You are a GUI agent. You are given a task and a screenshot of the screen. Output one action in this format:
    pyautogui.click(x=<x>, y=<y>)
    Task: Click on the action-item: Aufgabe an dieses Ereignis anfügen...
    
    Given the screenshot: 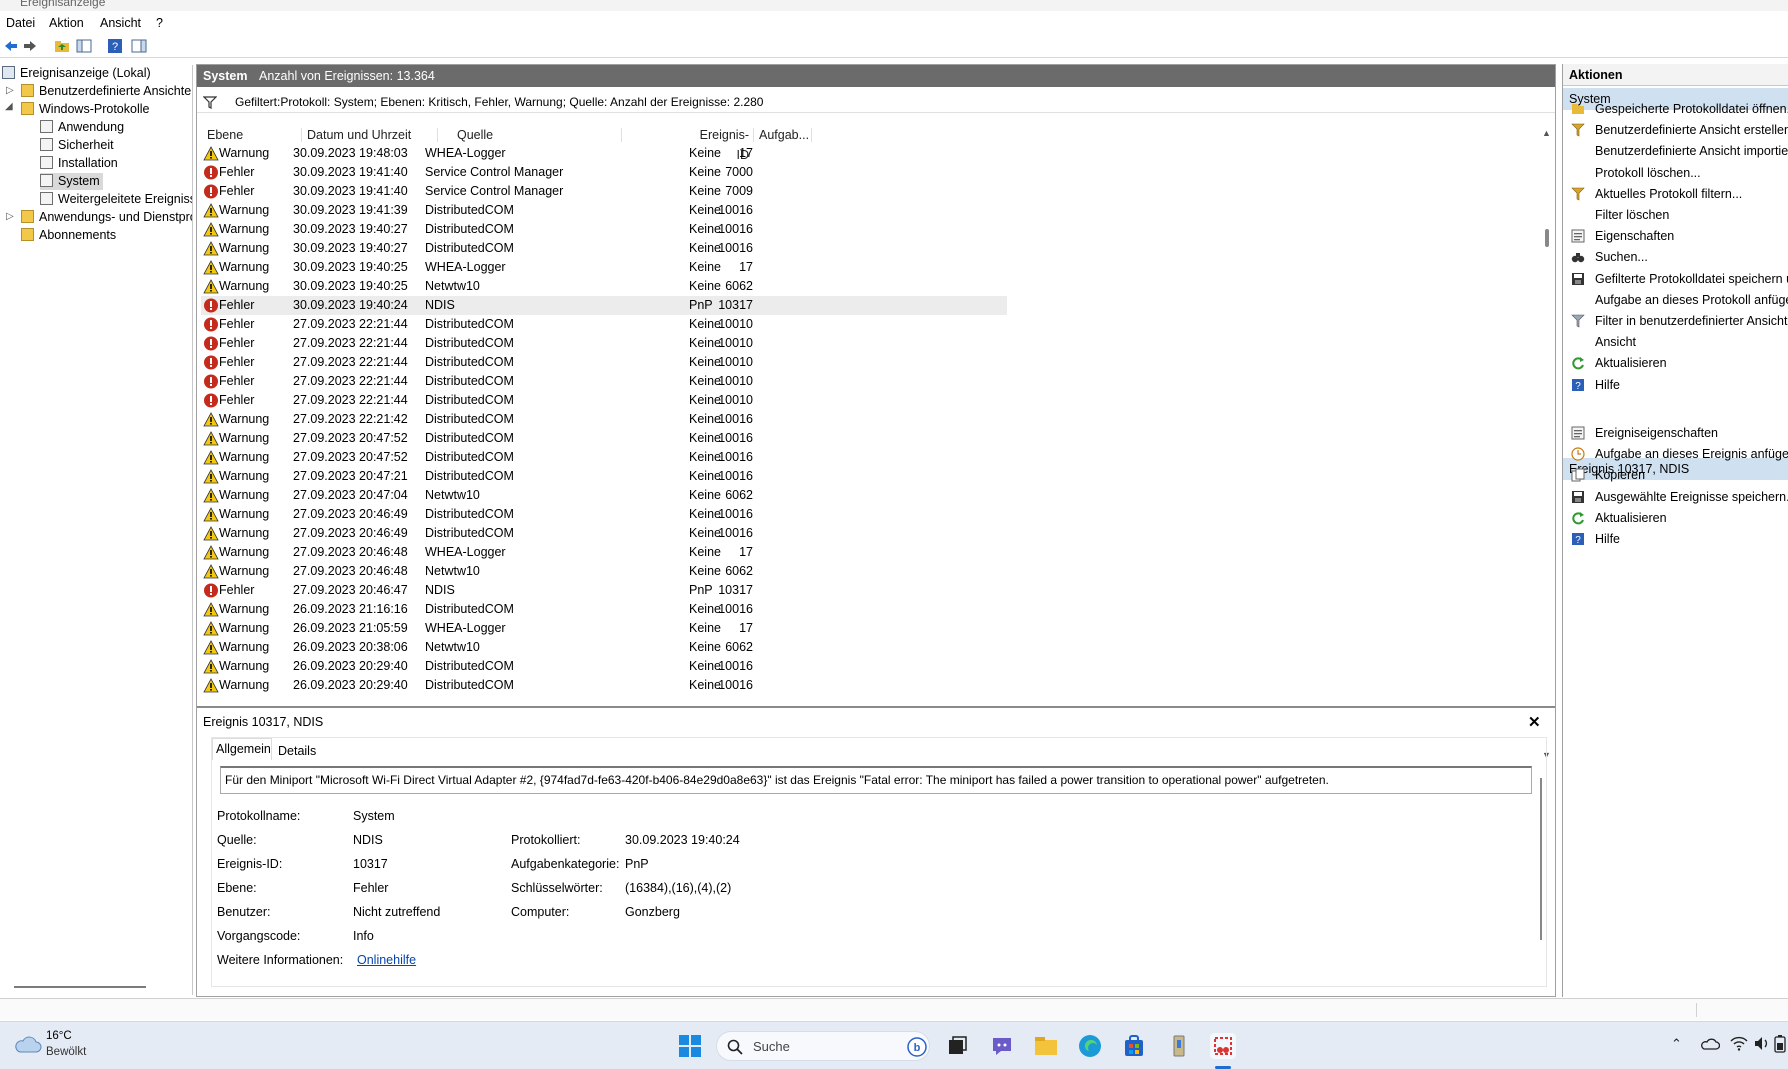 What is the action you would take?
    pyautogui.click(x=1675, y=454)
    